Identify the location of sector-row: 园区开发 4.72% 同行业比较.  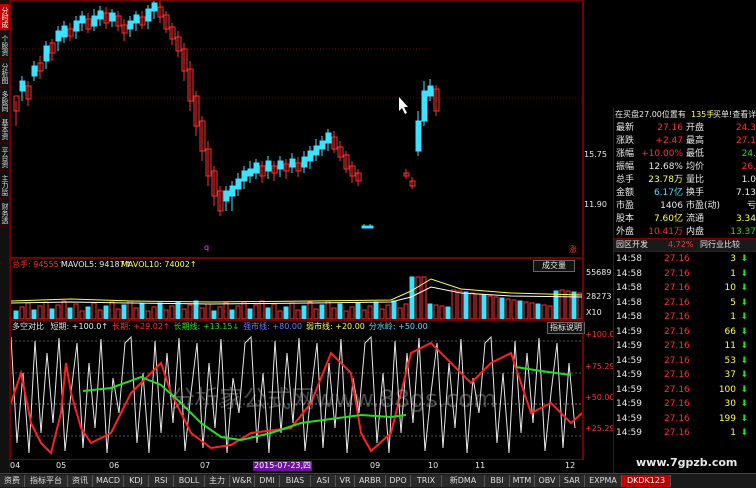
(685, 245).